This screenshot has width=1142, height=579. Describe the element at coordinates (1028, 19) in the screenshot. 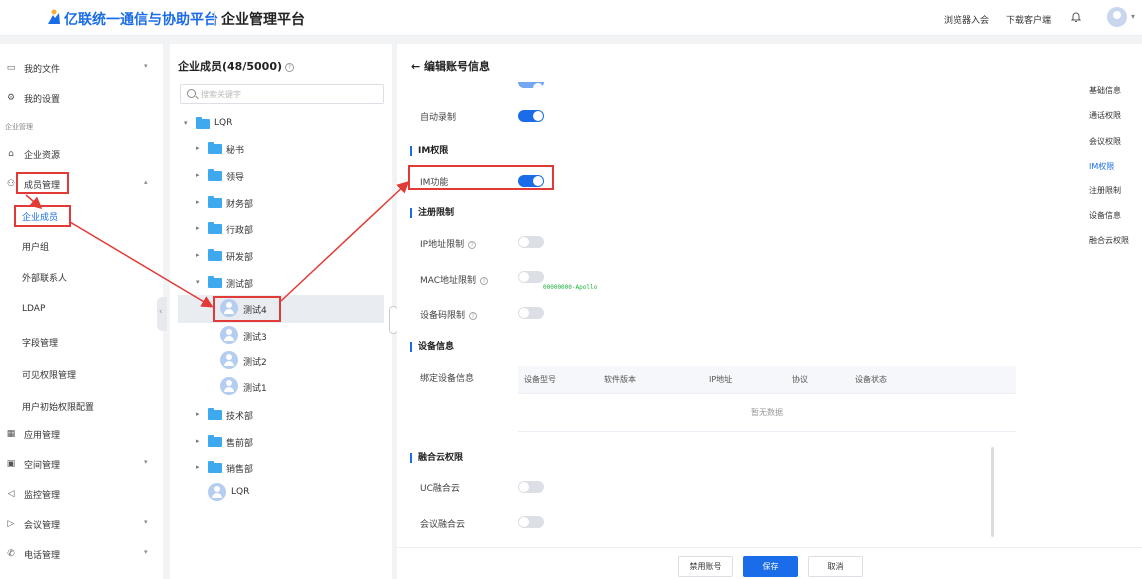

I see `download-client-link: 下载客户端` at that location.